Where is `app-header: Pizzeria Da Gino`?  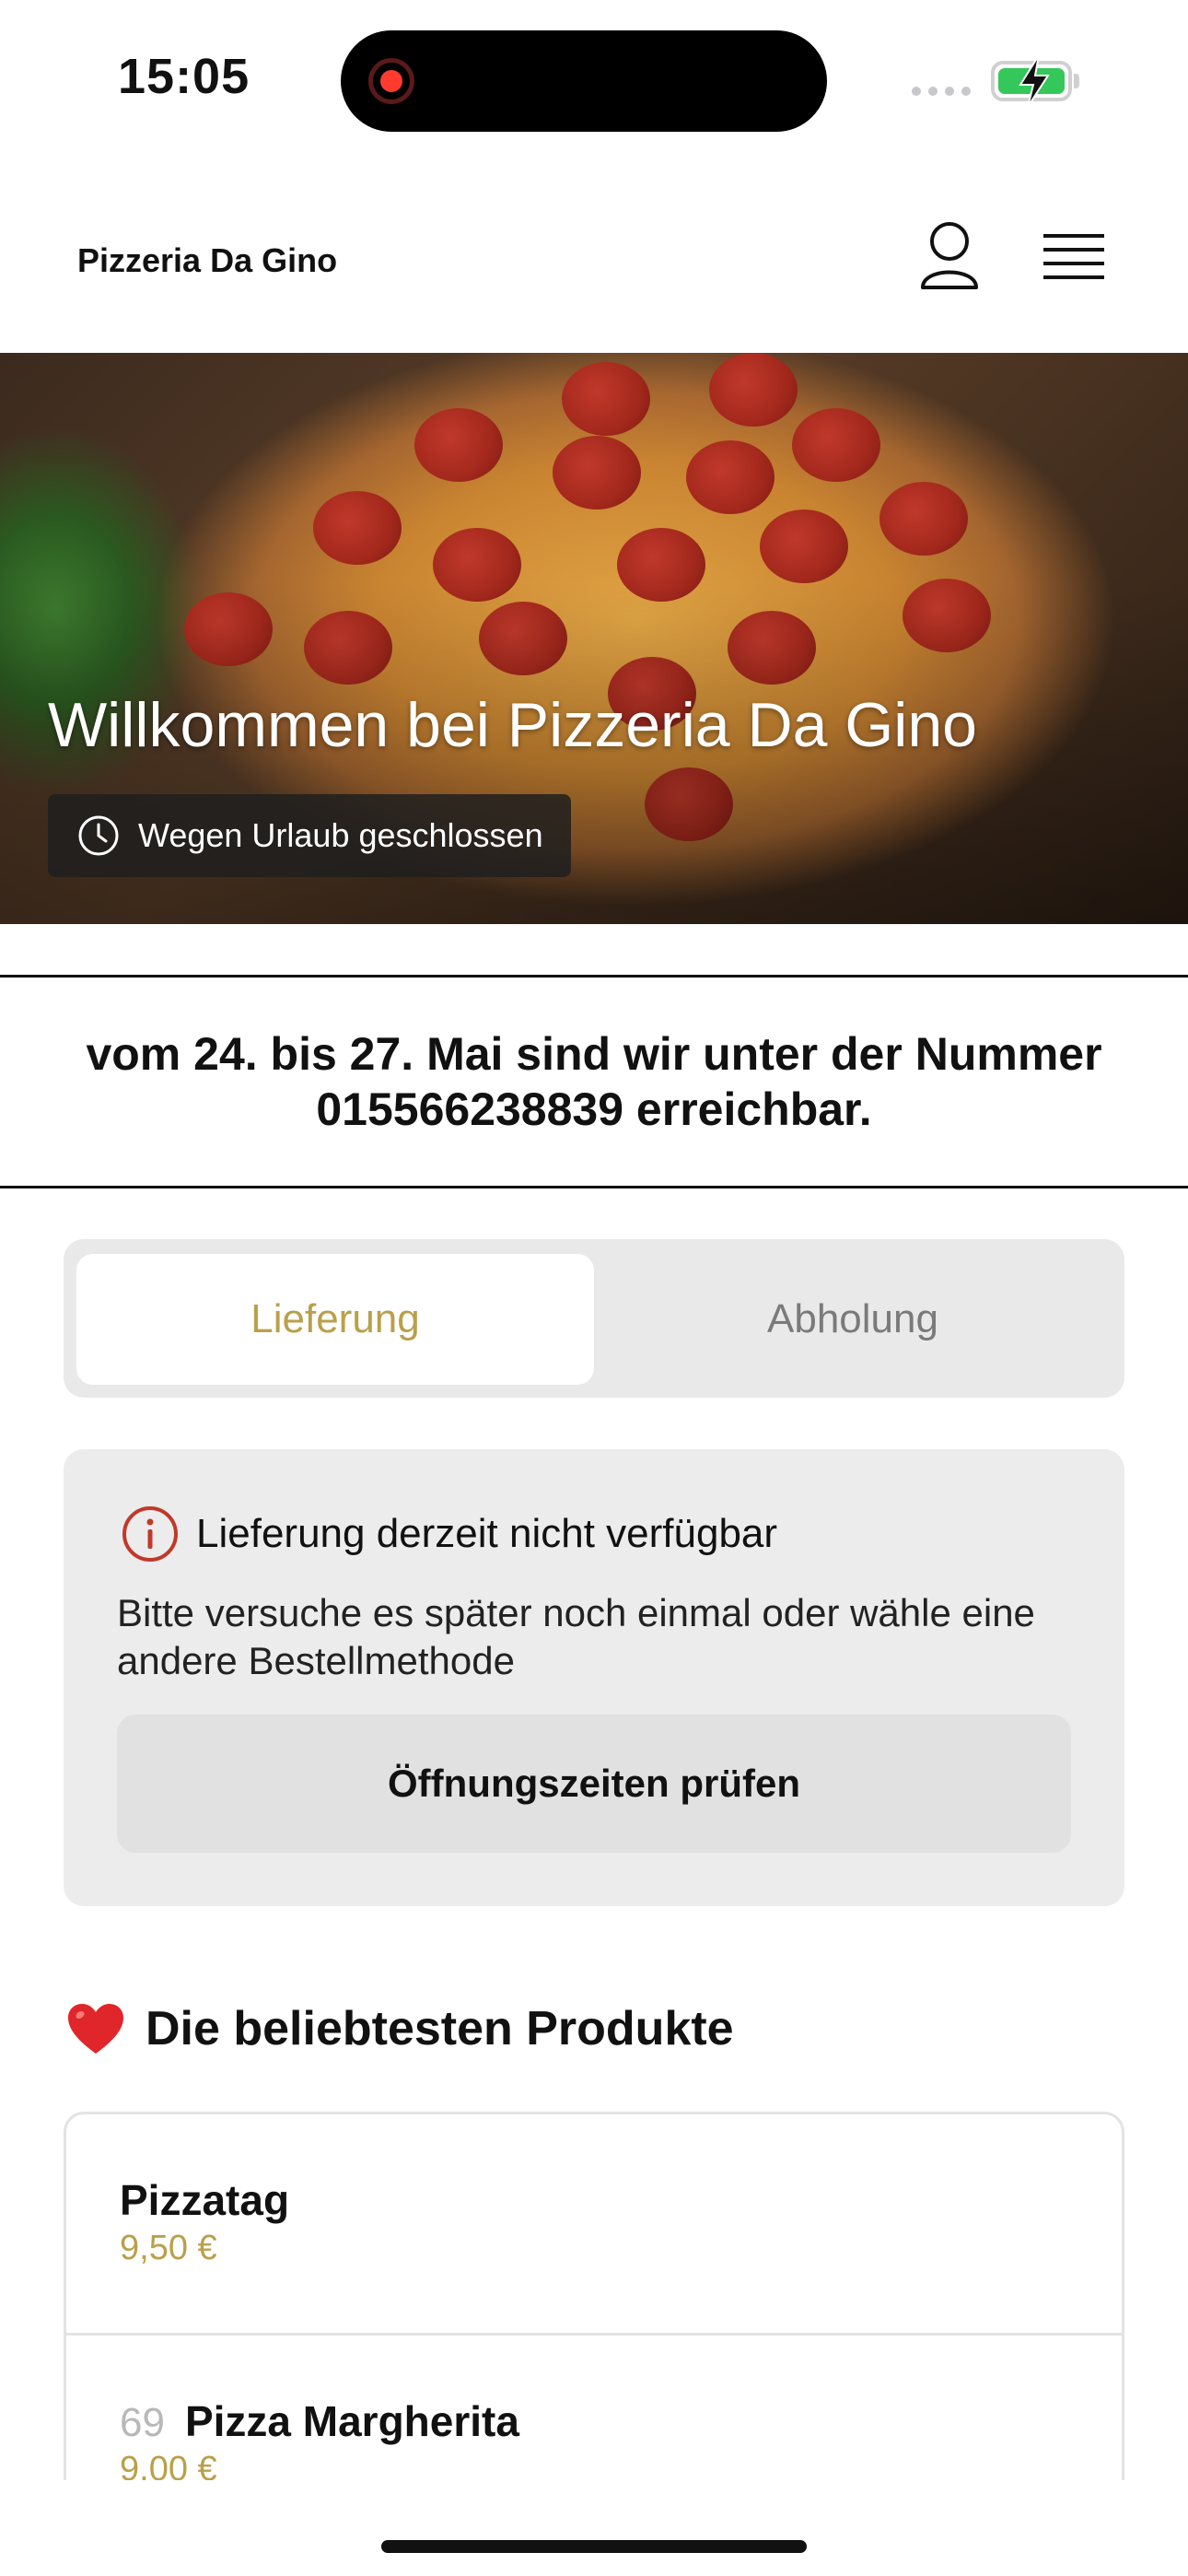
app-header: Pizzeria Da Gino is located at coordinates (594, 267).